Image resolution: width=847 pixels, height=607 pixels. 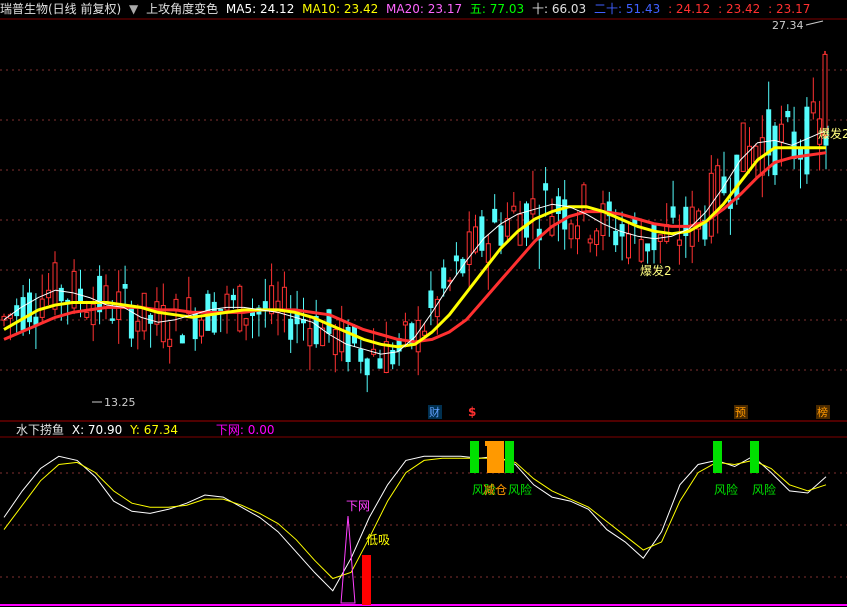 What do you see at coordinates (814, 23) in the screenshot?
I see `high-label-leader` at bounding box center [814, 23].